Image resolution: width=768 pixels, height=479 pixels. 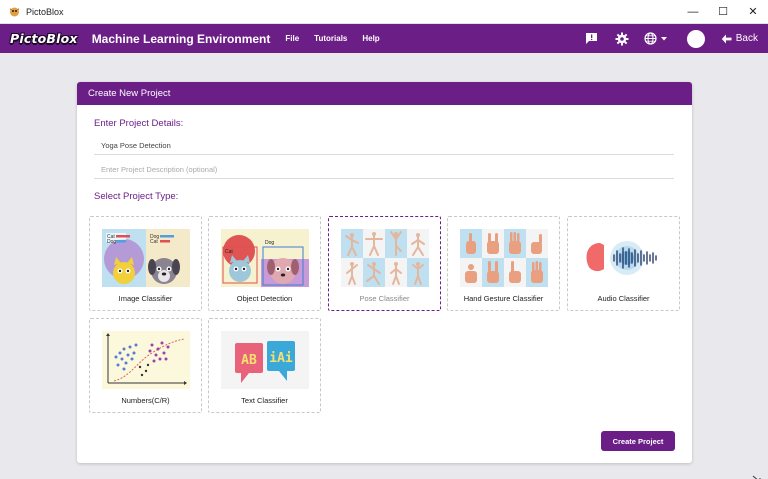 I want to click on card-label: Pose Classifier, so click(x=384, y=298).